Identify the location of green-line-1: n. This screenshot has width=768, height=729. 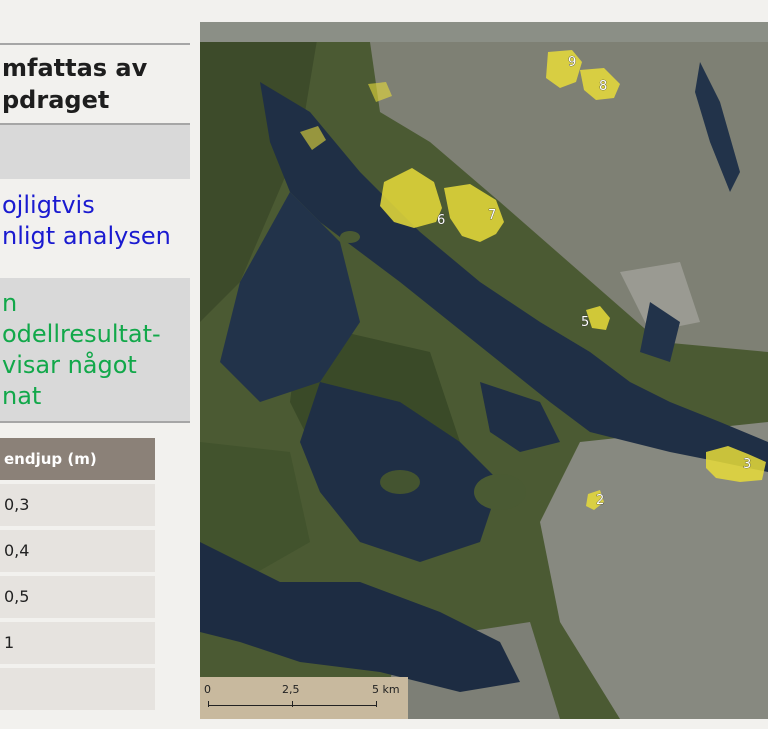
(10, 303).